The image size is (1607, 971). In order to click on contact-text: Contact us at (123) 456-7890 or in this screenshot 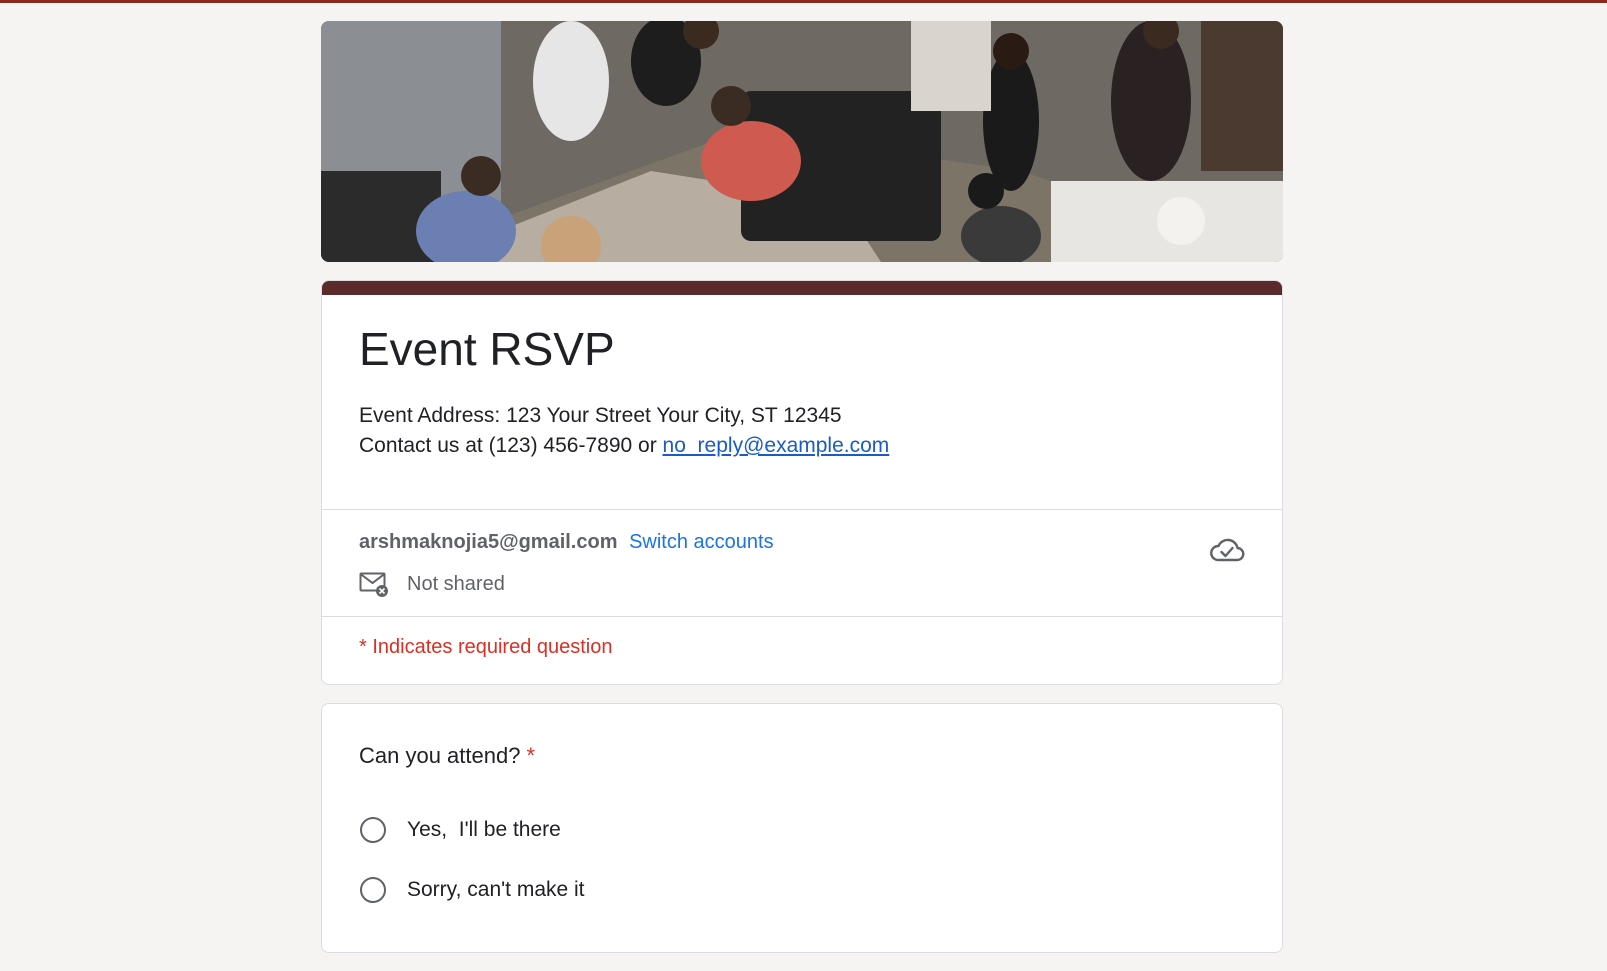, I will do `click(511, 445)`.